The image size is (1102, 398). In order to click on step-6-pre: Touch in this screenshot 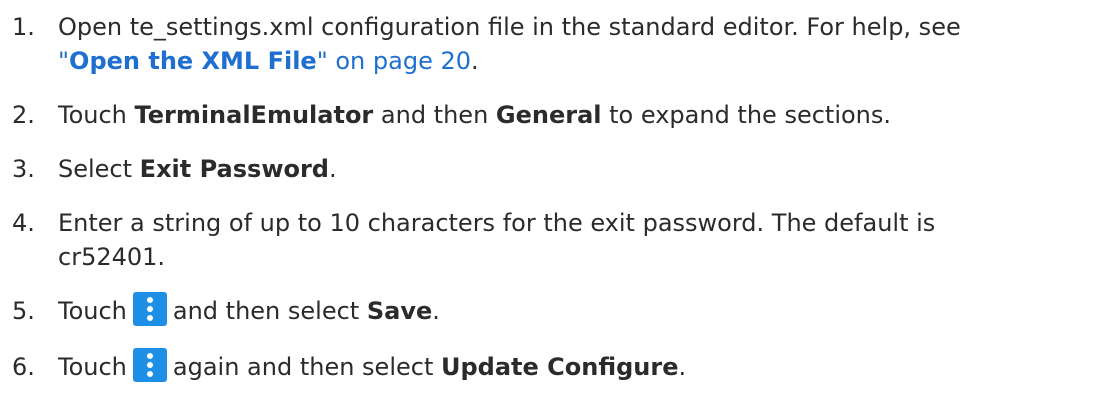, I will do `click(92, 367)`.